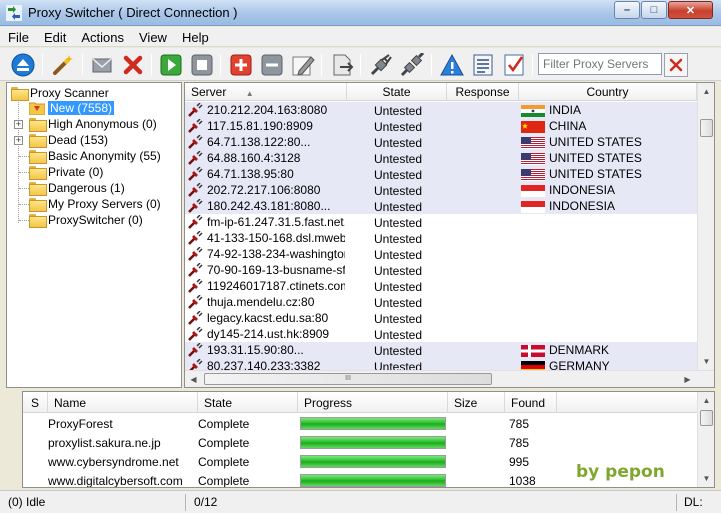 The image size is (721, 513). I want to click on column-name: Name, so click(123, 402).